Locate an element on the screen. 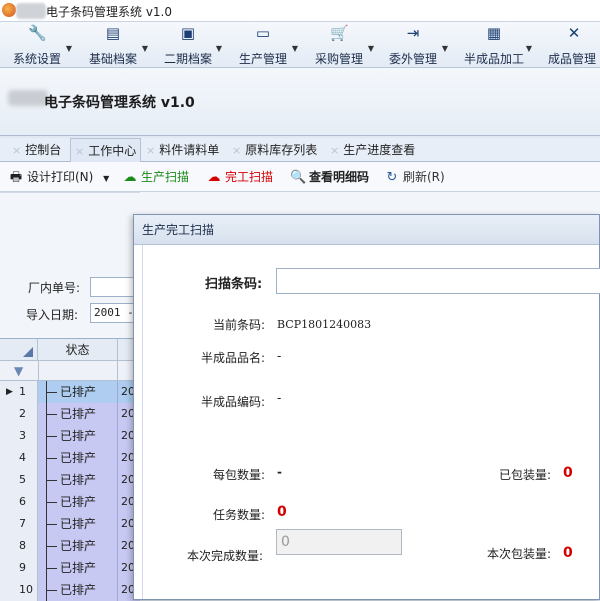 The image size is (600, 601). search-icon: 🔍 is located at coordinates (298, 177).